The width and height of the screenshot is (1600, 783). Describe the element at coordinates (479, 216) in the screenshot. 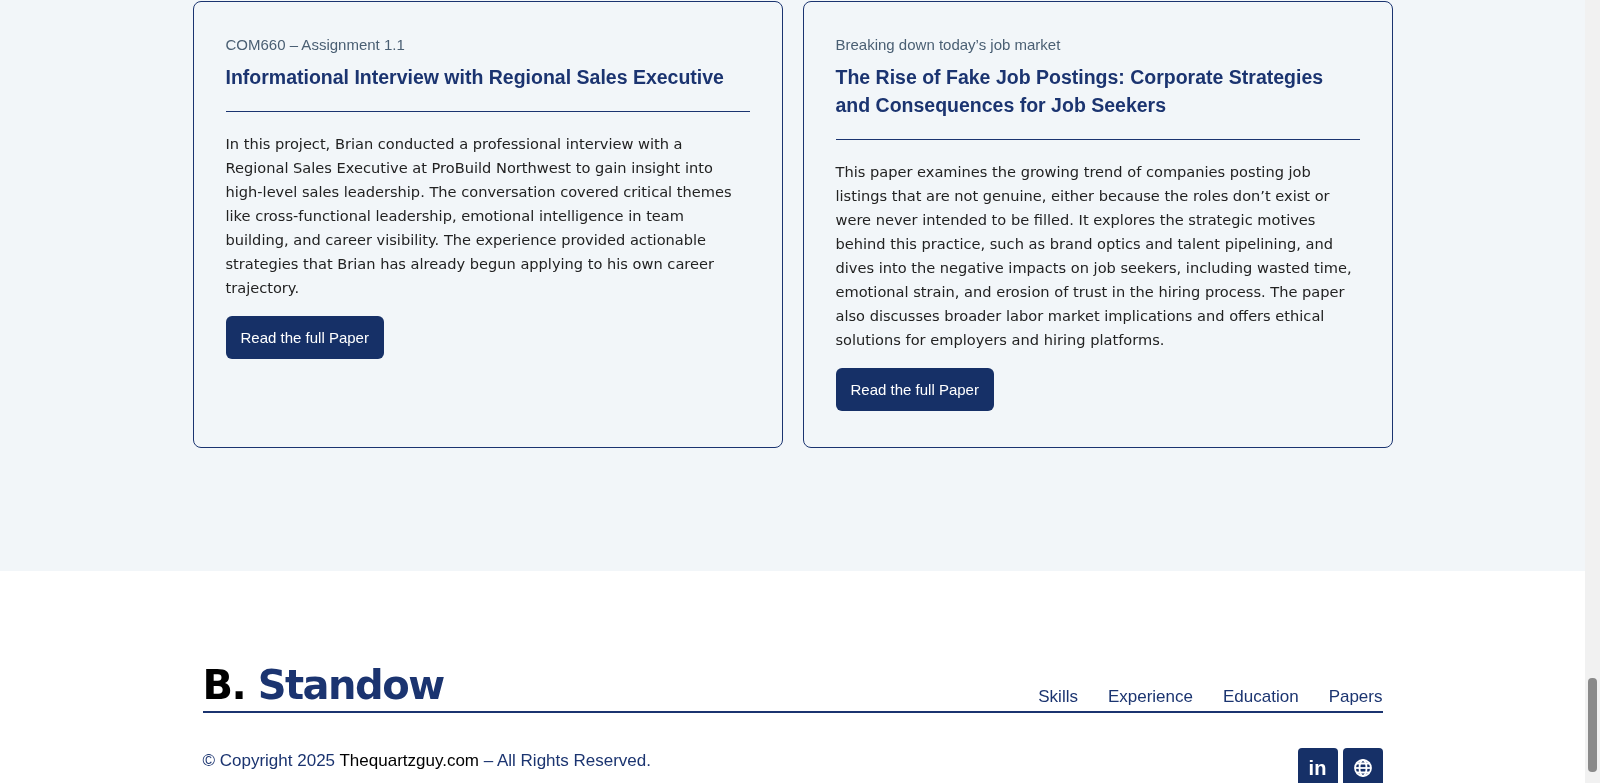

I see `paper-summary: In this project, Brian conducted a professional interview with a Regional Sales Executive at ProBuild Northwest to gain insight into high-level sales leadership. The conversation covered critical themes like cross-functional leadership, emotional intelligence in team building, and career visibility. The experience provided actionable strategies that Brian has already begun applying to his own career trajectory.` at that location.